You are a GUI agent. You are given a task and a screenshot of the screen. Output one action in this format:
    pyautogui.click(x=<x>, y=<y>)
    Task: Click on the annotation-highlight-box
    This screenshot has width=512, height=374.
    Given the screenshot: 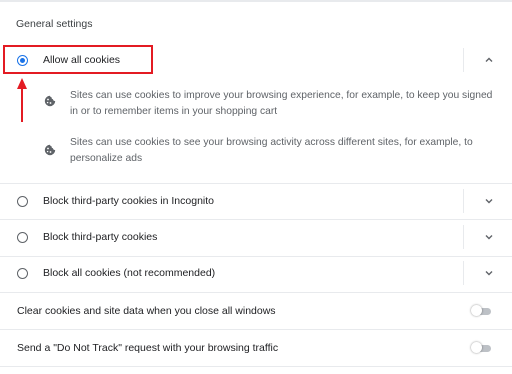 What is the action you would take?
    pyautogui.click(x=78, y=59)
    